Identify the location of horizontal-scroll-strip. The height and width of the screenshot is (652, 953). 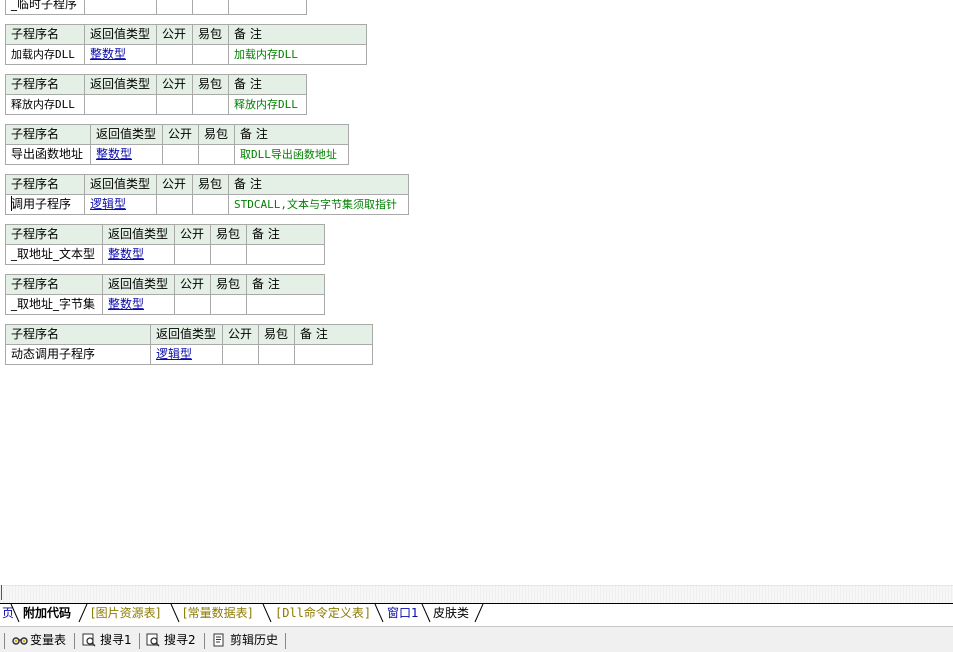
(476, 594).